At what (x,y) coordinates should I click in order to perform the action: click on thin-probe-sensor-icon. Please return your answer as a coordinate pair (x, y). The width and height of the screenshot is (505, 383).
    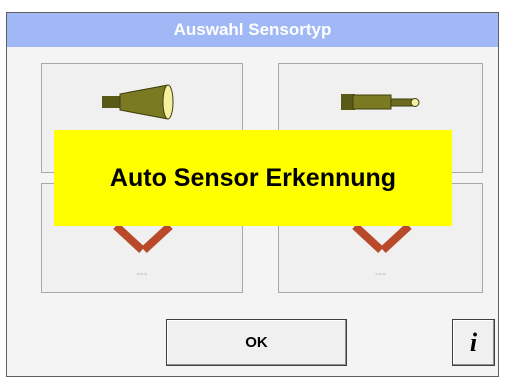
    Looking at the image, I should click on (380, 102).